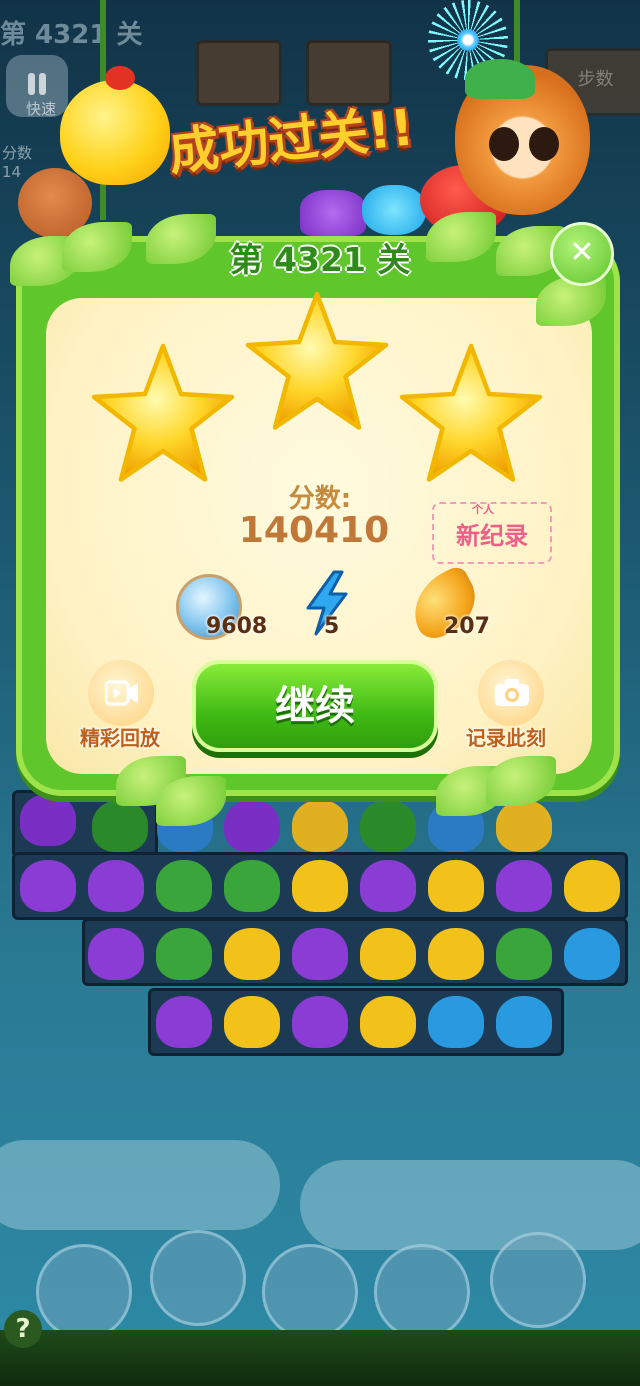 This screenshot has width=640, height=1386. What do you see at coordinates (115, 125) in the screenshot?
I see `chick-character` at bounding box center [115, 125].